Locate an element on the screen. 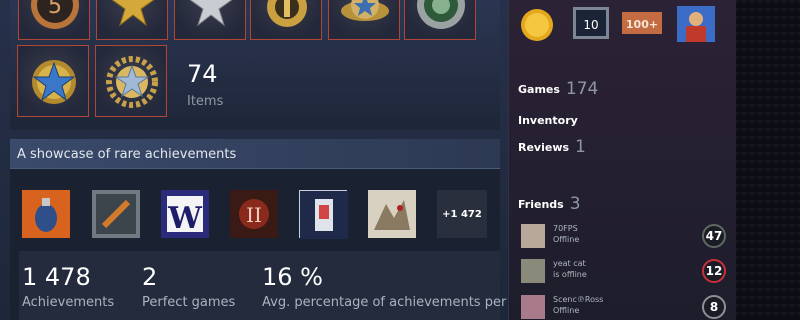 The height and width of the screenshot is (320, 800). friend-item: yeat cat is offline 12 is located at coordinates (623, 273).